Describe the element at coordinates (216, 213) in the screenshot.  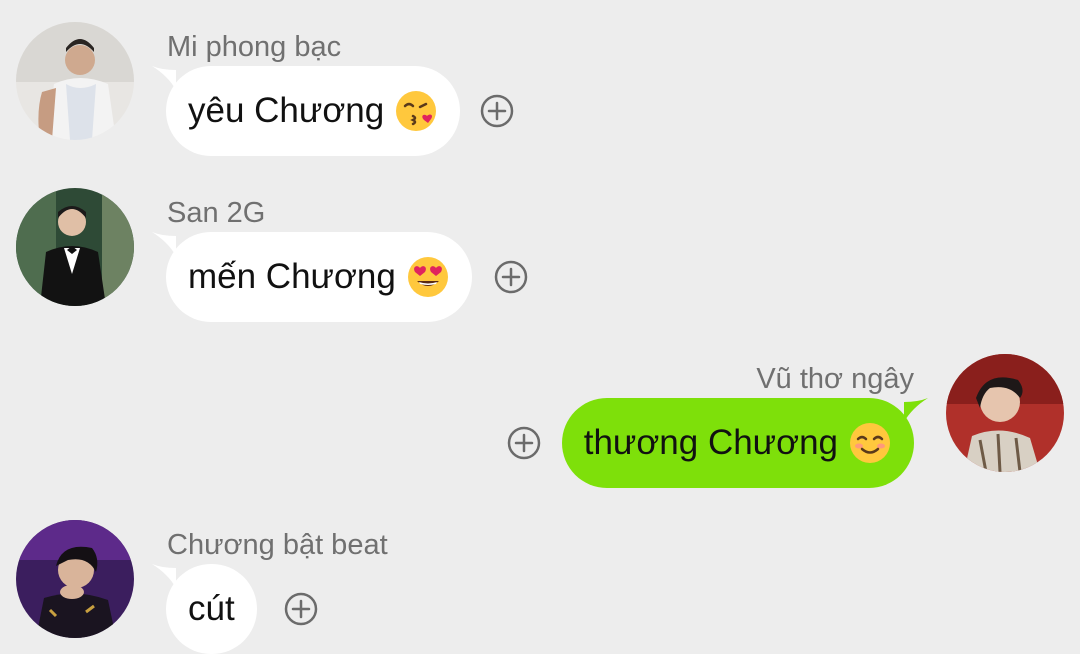
I see `sender-name: San 2G` at that location.